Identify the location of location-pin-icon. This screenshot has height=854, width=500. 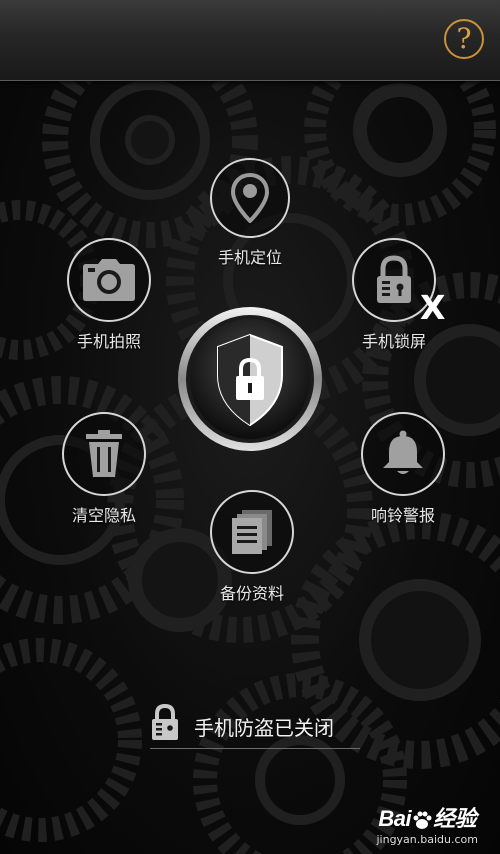
(250, 198).